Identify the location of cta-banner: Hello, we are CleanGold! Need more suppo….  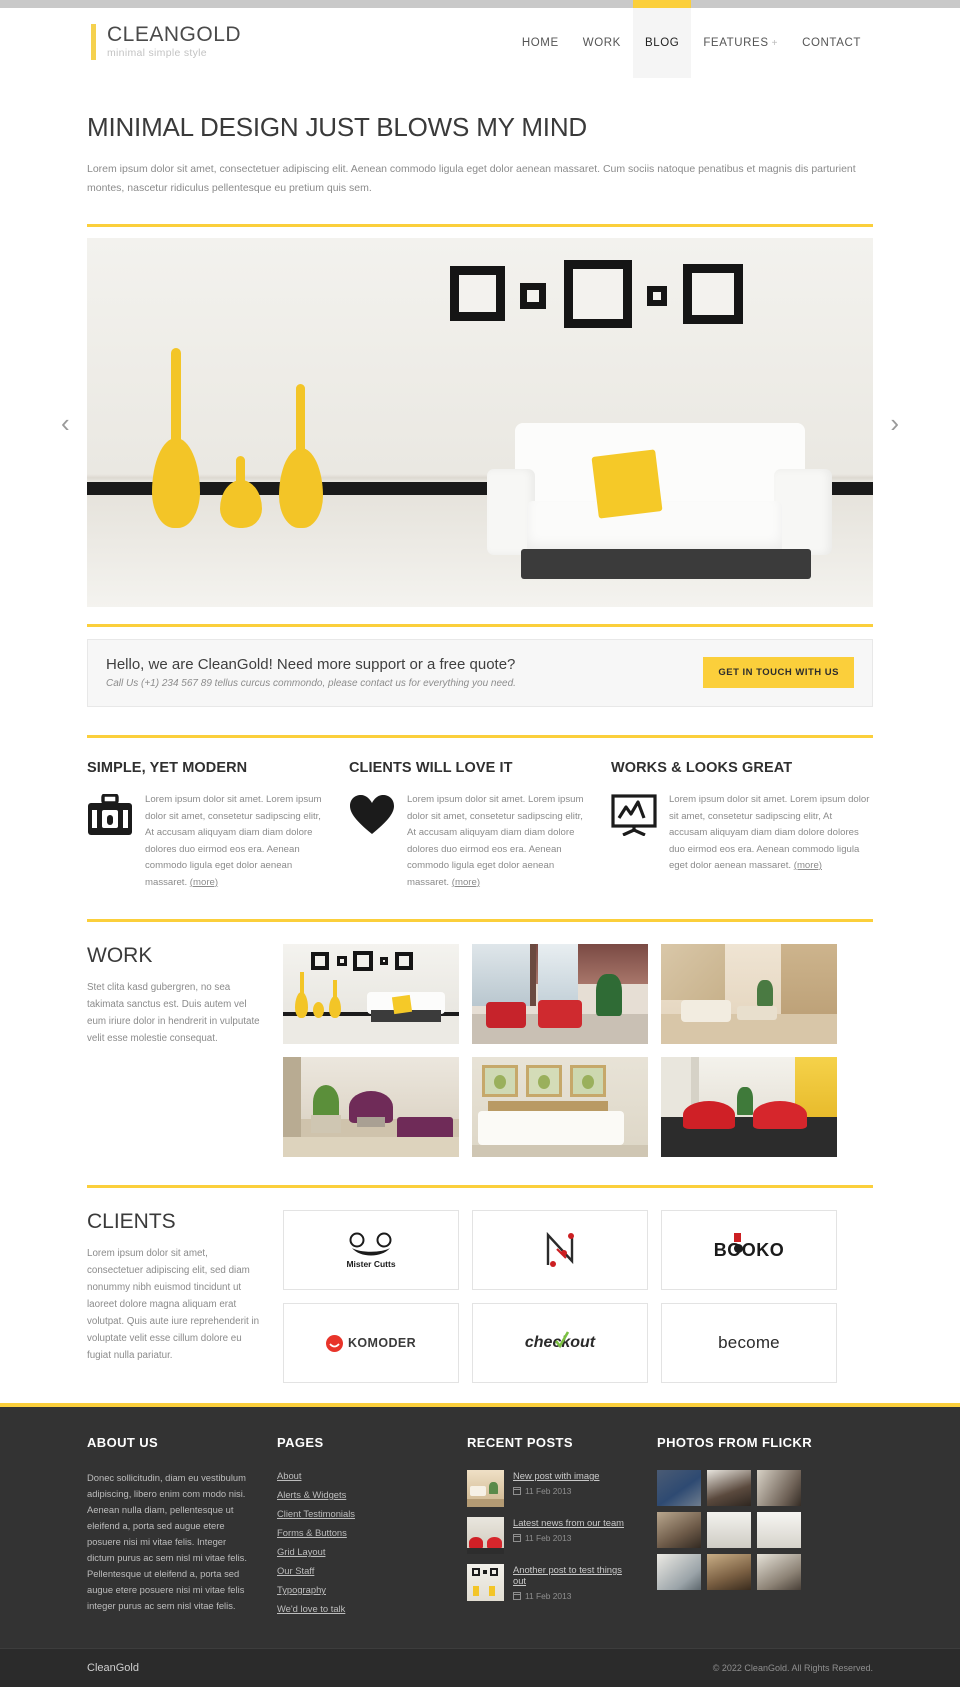
(480, 673).